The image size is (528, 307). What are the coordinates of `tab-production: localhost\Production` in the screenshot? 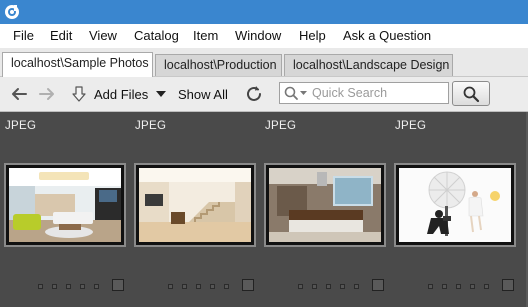 It's located at (218, 65).